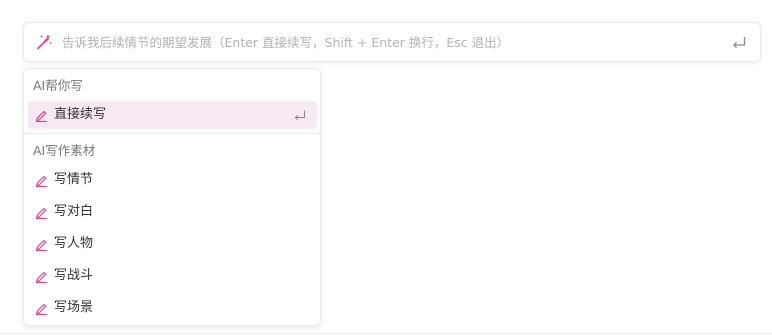 The height and width of the screenshot is (335, 772). Describe the element at coordinates (172, 244) in the screenshot. I see `menu-item-character: 写人物` at that location.